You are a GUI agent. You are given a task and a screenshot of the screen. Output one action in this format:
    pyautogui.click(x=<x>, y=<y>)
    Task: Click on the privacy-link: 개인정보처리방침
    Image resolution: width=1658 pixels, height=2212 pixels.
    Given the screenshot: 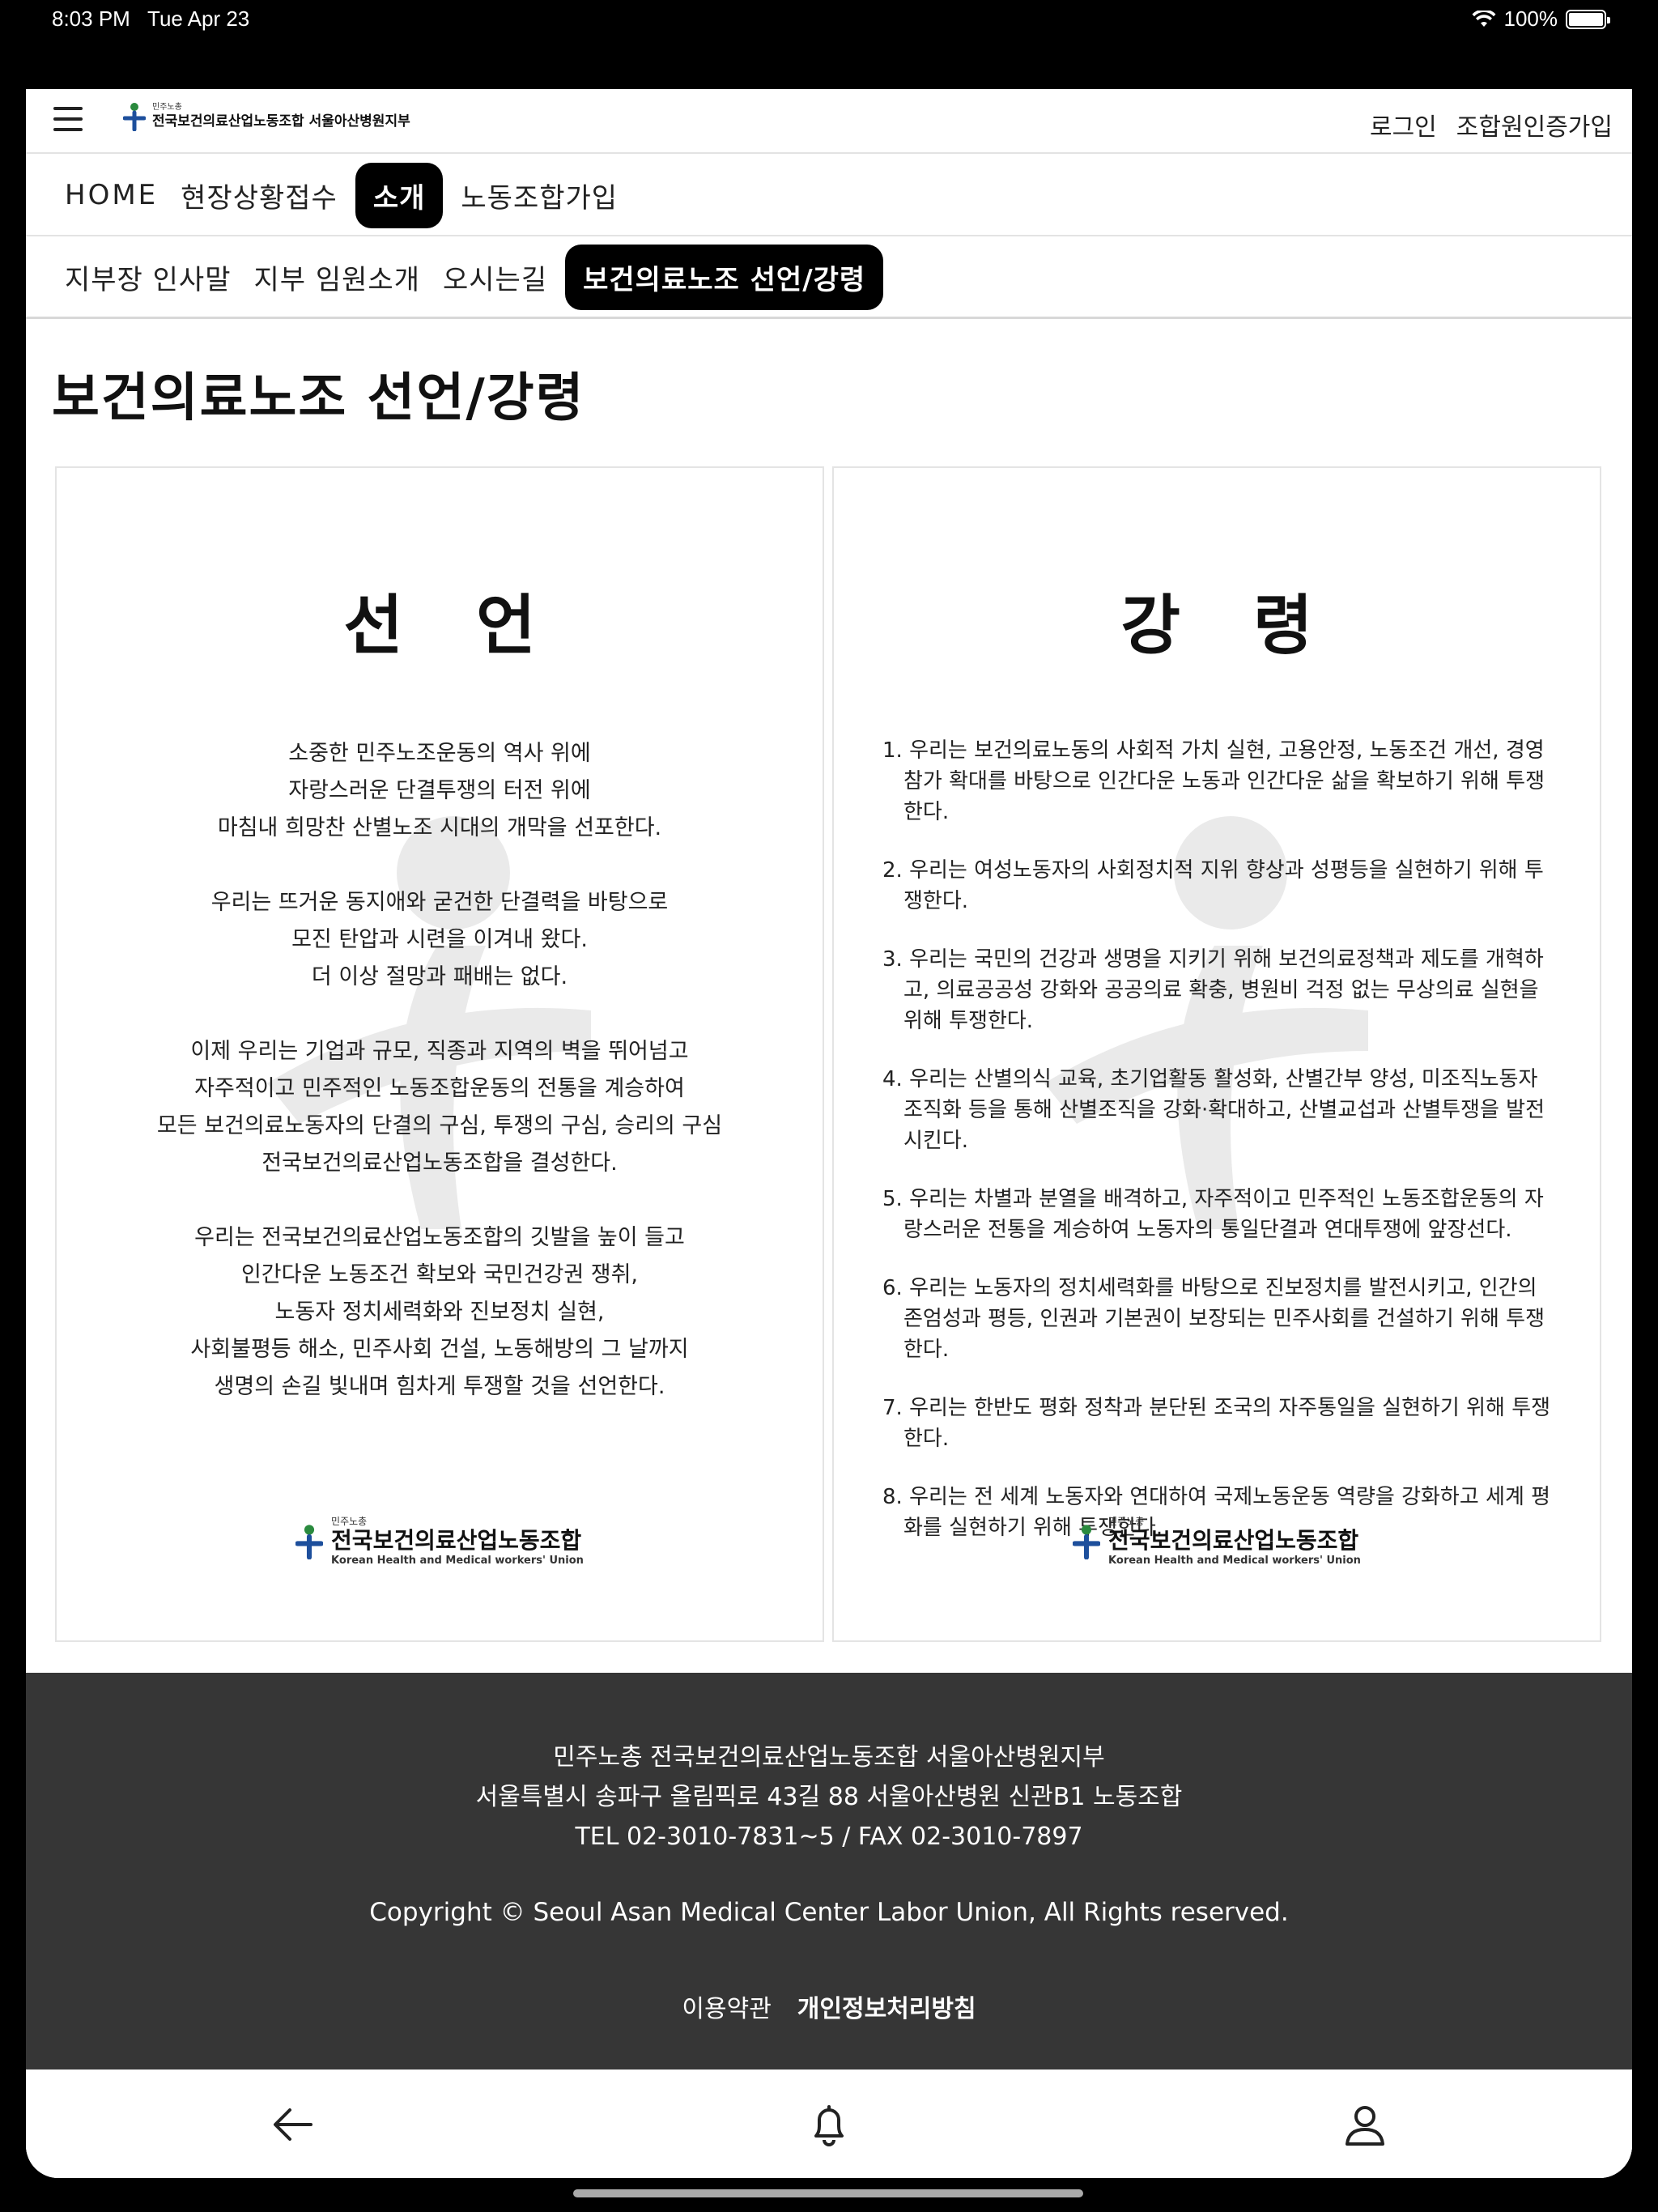 What is the action you would take?
    pyautogui.click(x=886, y=2007)
    